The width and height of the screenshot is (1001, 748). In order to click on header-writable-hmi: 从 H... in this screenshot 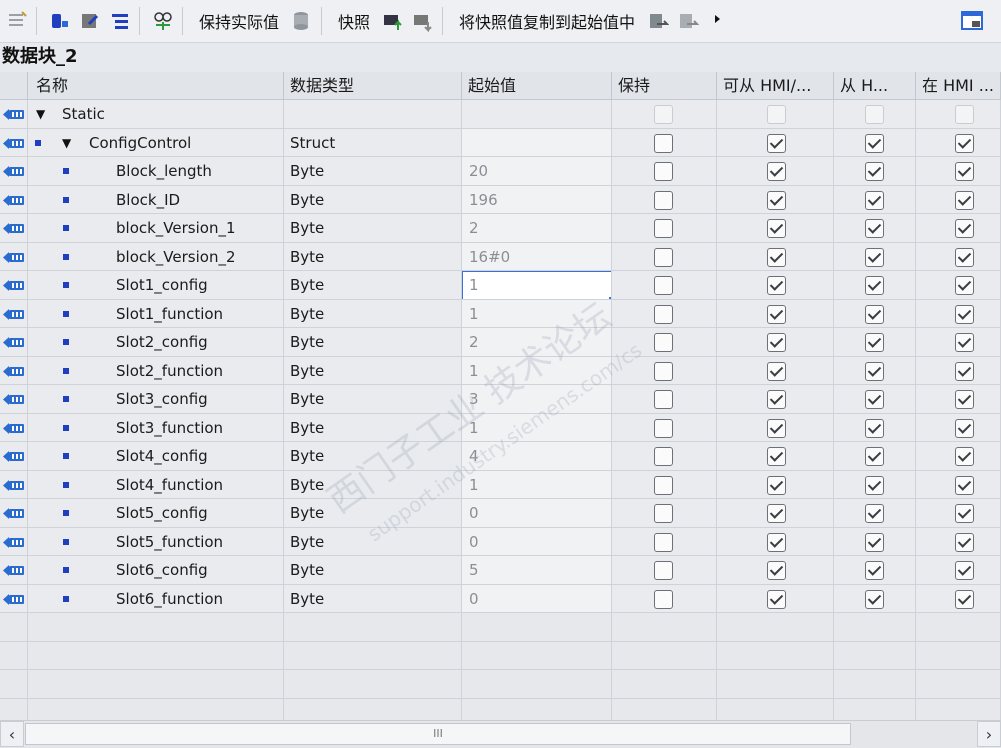, I will do `click(875, 86)`.